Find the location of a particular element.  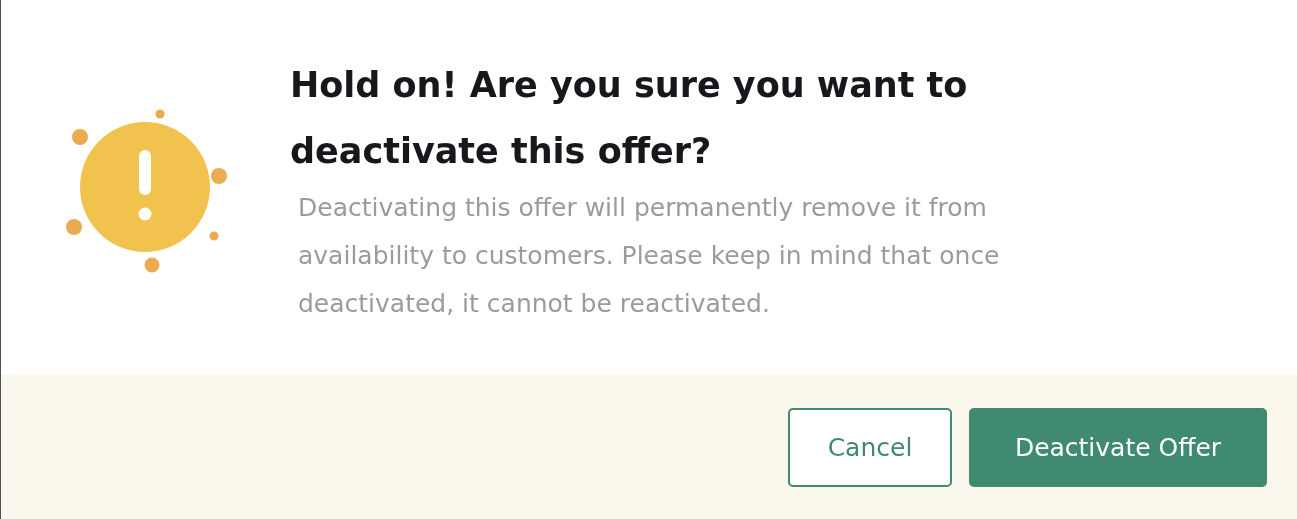

deactivate-button: Deactivate Offer is located at coordinates (1118, 447).